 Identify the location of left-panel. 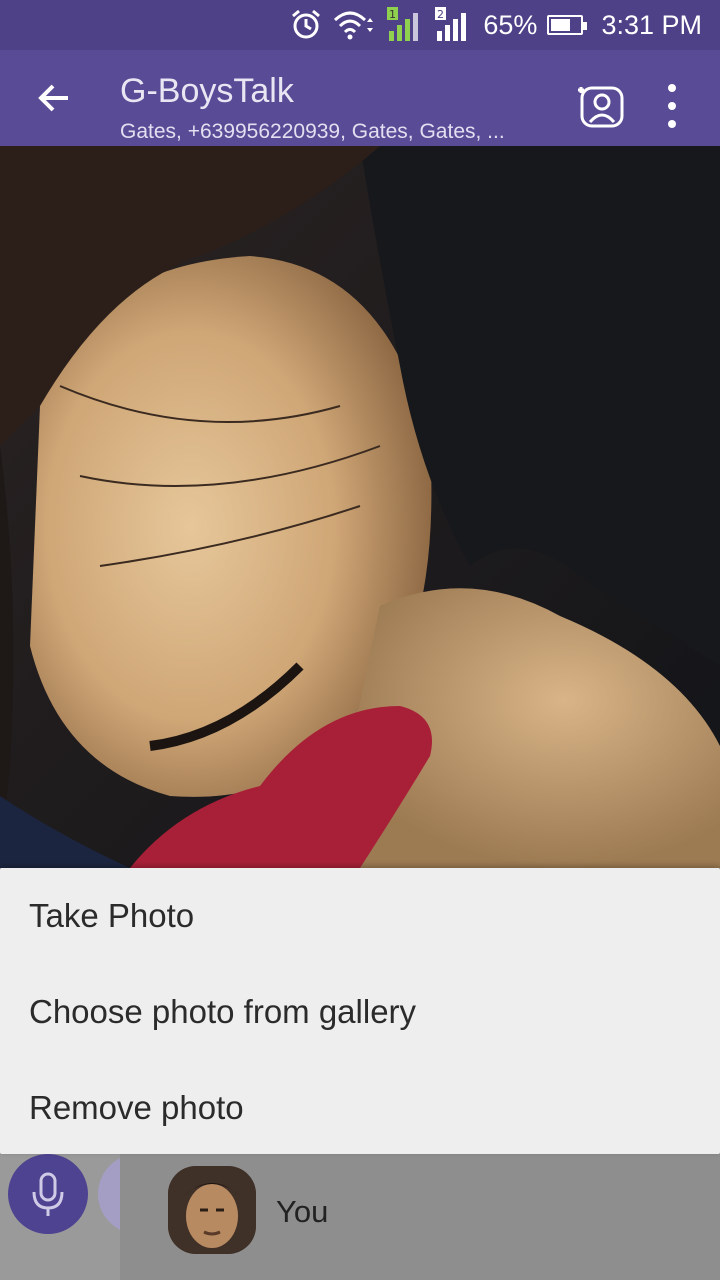
(60, 1215).